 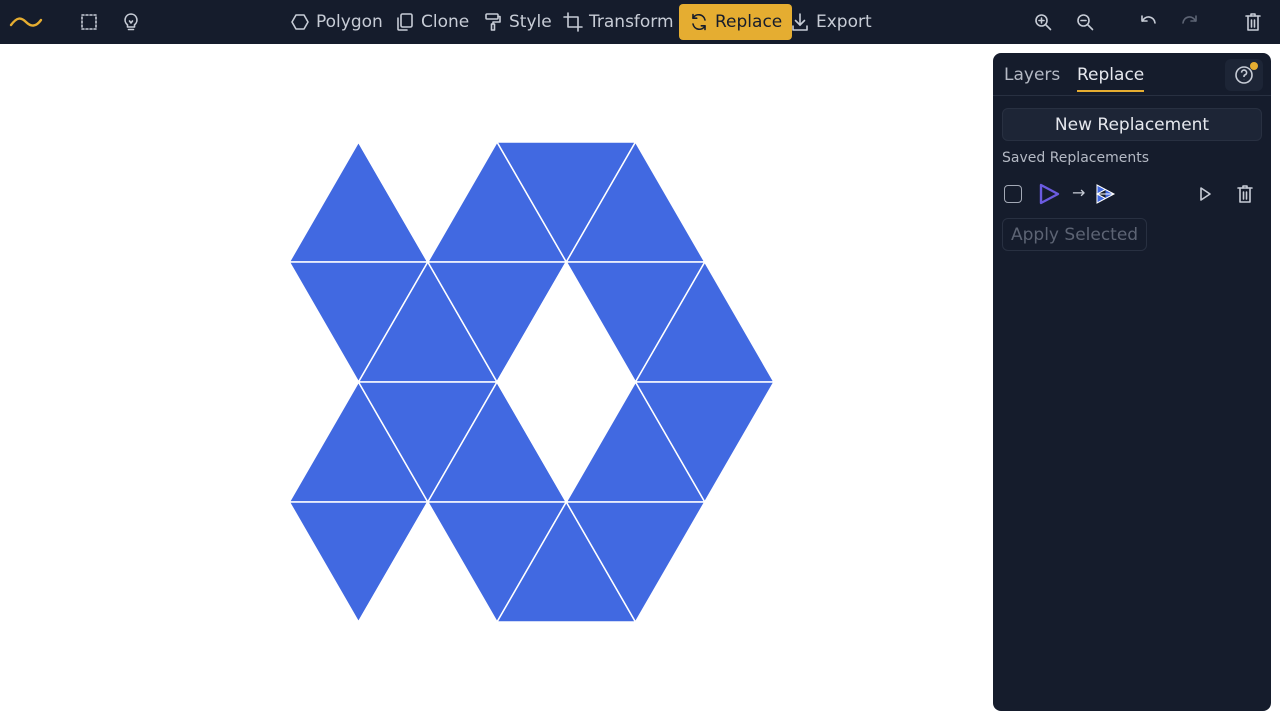 I want to click on clone-tool-label: Clone, so click(x=445, y=22).